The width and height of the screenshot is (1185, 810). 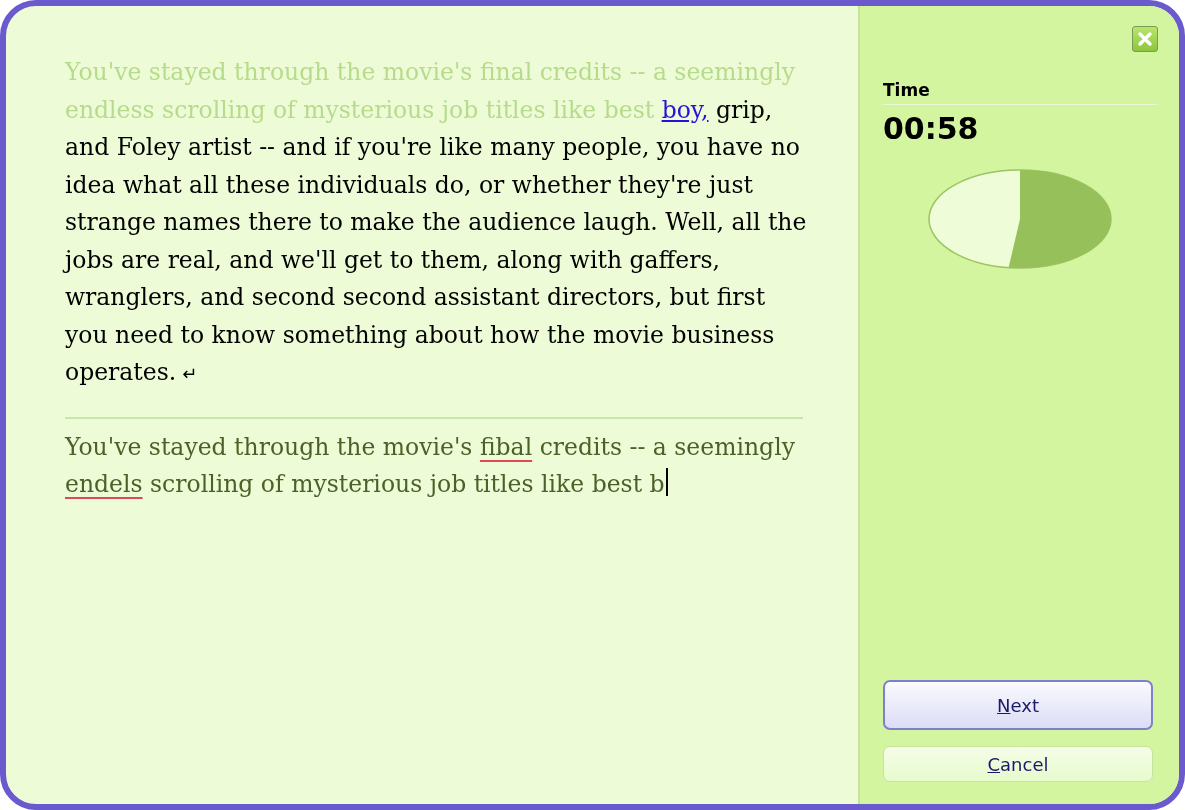 I want to click on timer-value: 00:58, so click(x=931, y=128).